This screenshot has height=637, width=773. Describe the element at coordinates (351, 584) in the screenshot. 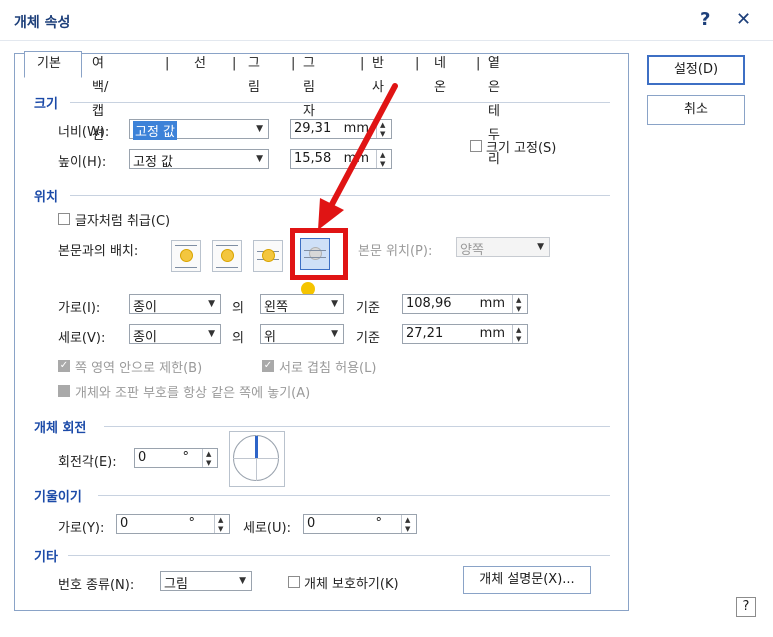

I see `protect-object-label: 개체 보호하기(K)` at that location.